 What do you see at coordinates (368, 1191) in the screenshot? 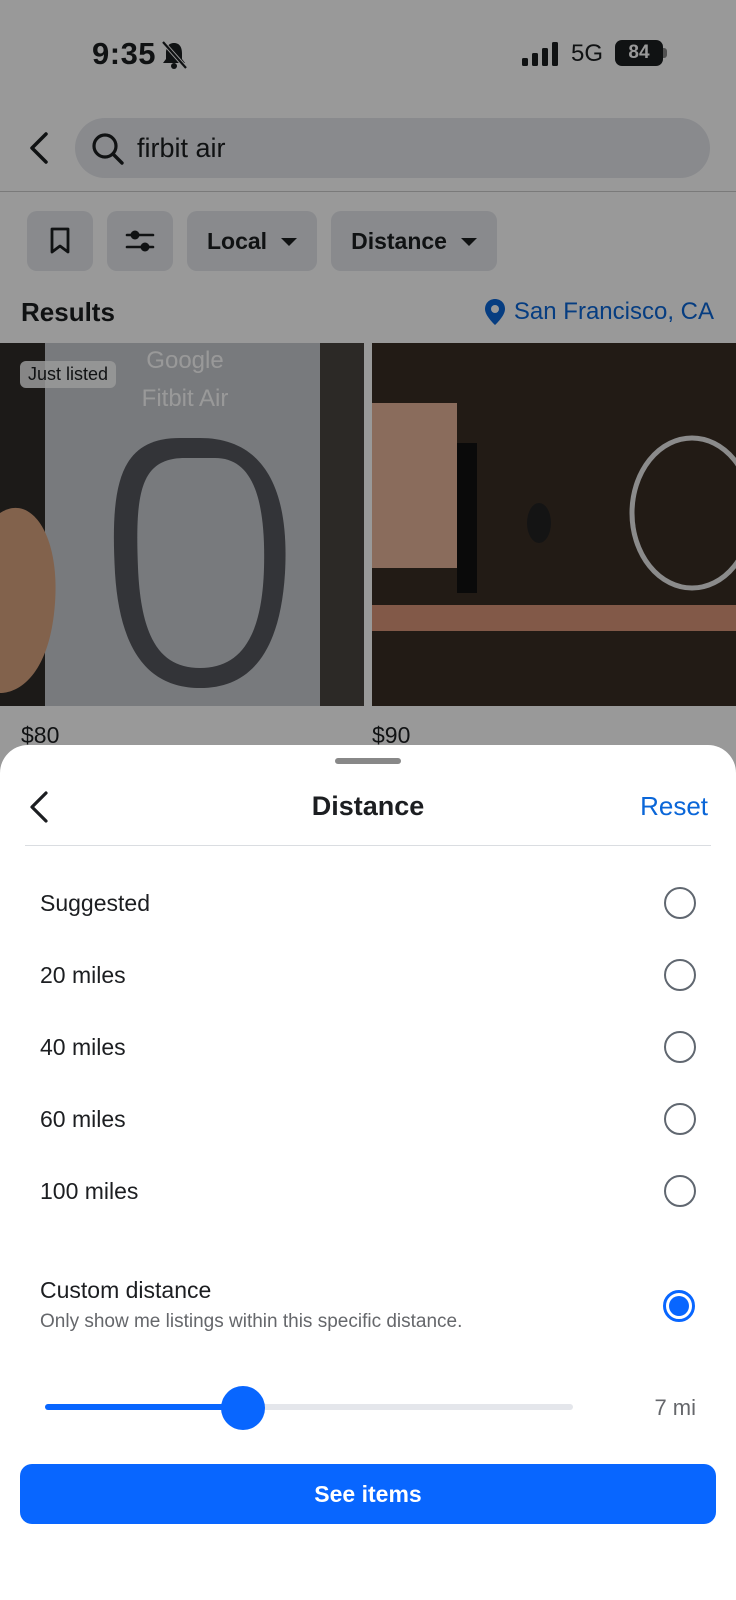
I see `option-100-miles: 100 miles` at bounding box center [368, 1191].